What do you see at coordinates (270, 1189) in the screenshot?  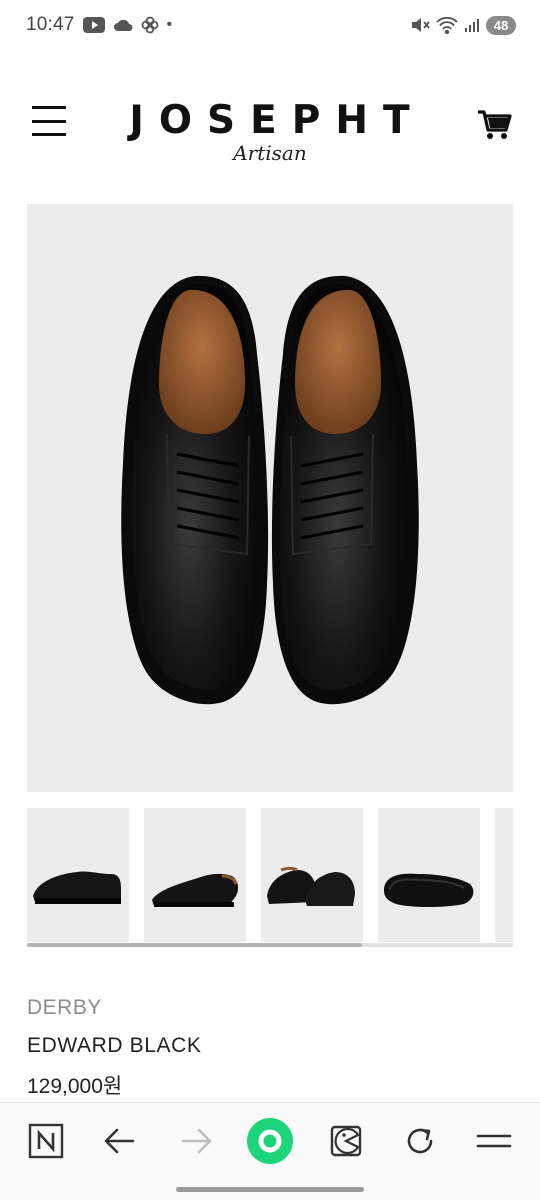 I see `gesture-navigation-bar` at bounding box center [270, 1189].